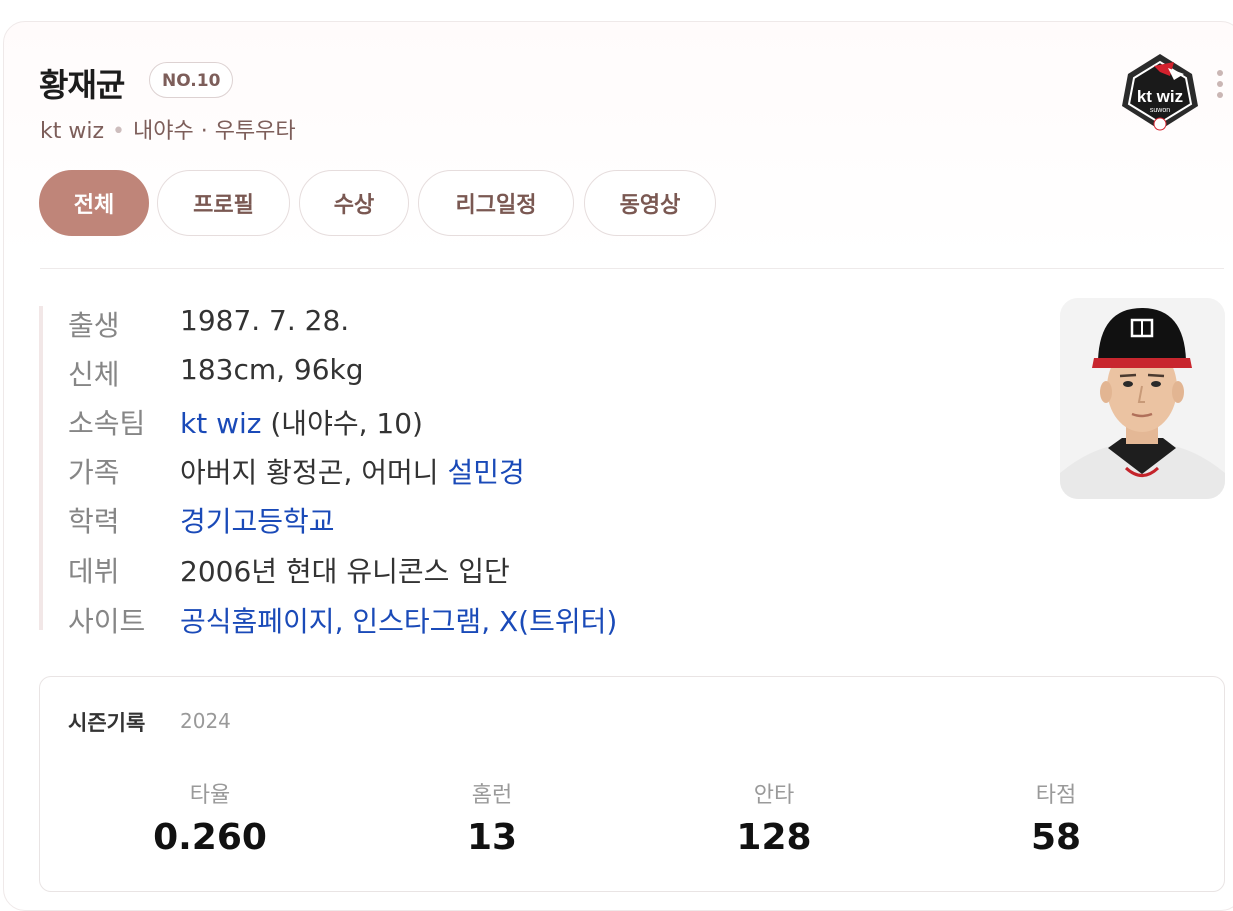 This screenshot has height=911, width=1233. I want to click on logo-subtext: suwon, so click(1160, 110).